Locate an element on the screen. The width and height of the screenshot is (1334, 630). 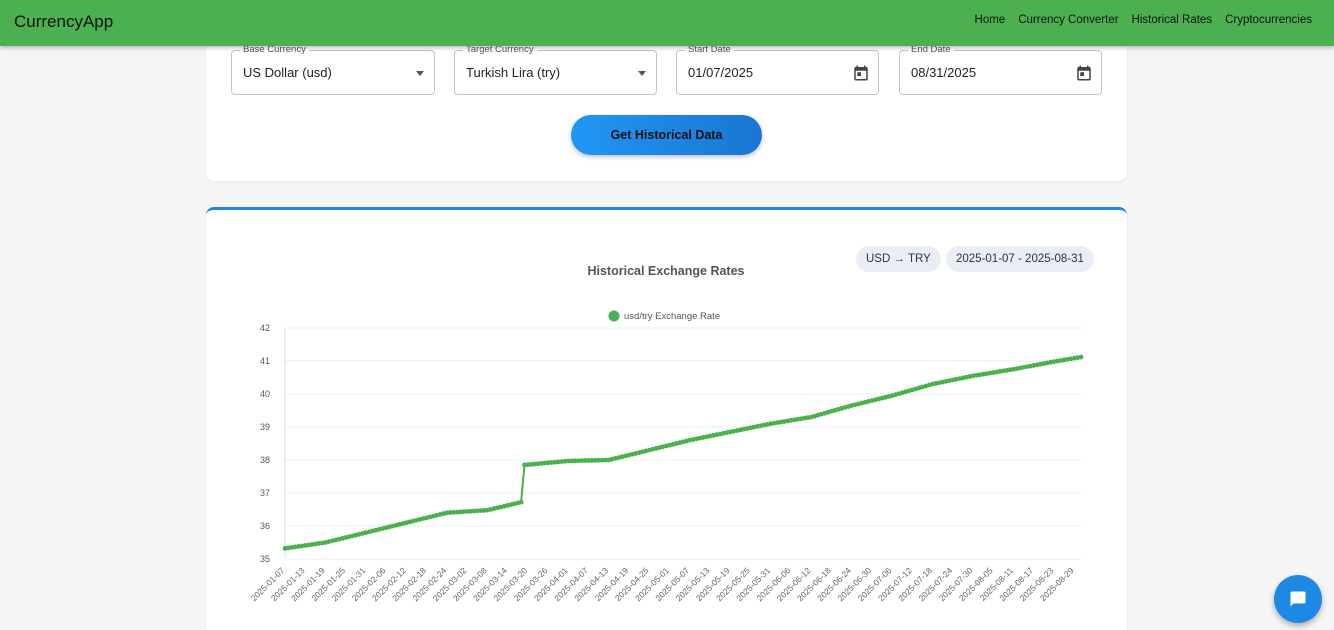
target-currency-value: Turkish Lira (try) is located at coordinates (513, 72).